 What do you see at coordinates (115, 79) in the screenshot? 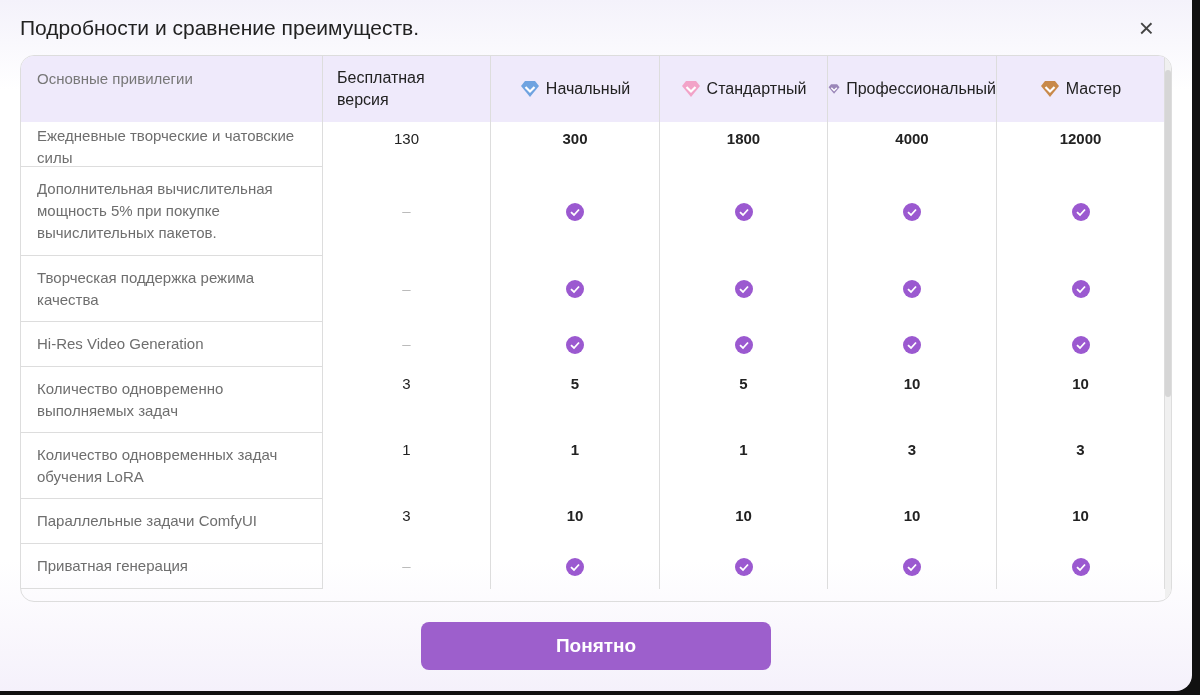
I see `column-header: Основные привилегии` at bounding box center [115, 79].